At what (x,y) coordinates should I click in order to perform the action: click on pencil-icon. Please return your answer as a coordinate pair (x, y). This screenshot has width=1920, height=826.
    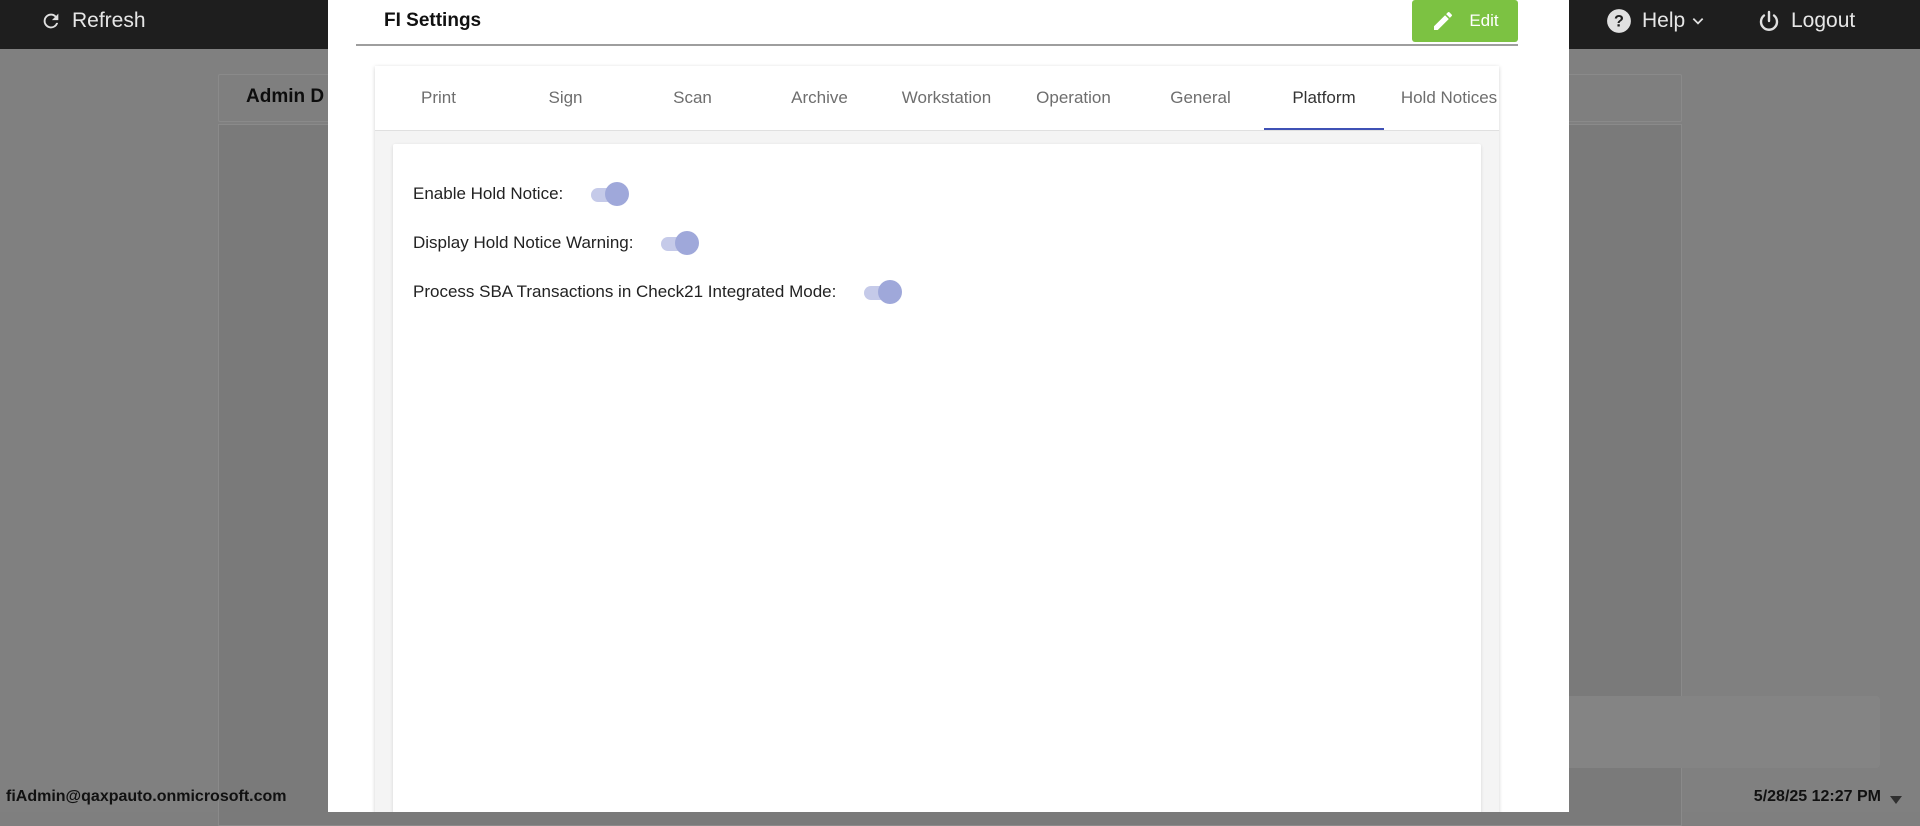
    Looking at the image, I should click on (1443, 21).